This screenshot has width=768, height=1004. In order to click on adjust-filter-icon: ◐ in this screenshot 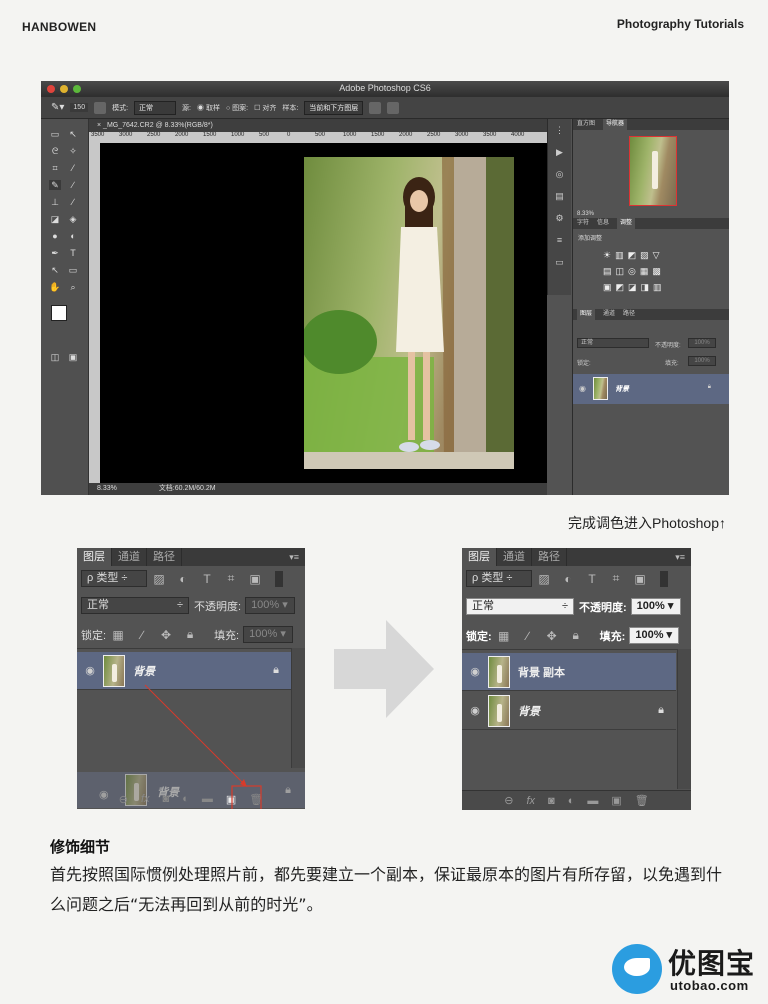, I will do `click(568, 579)`.